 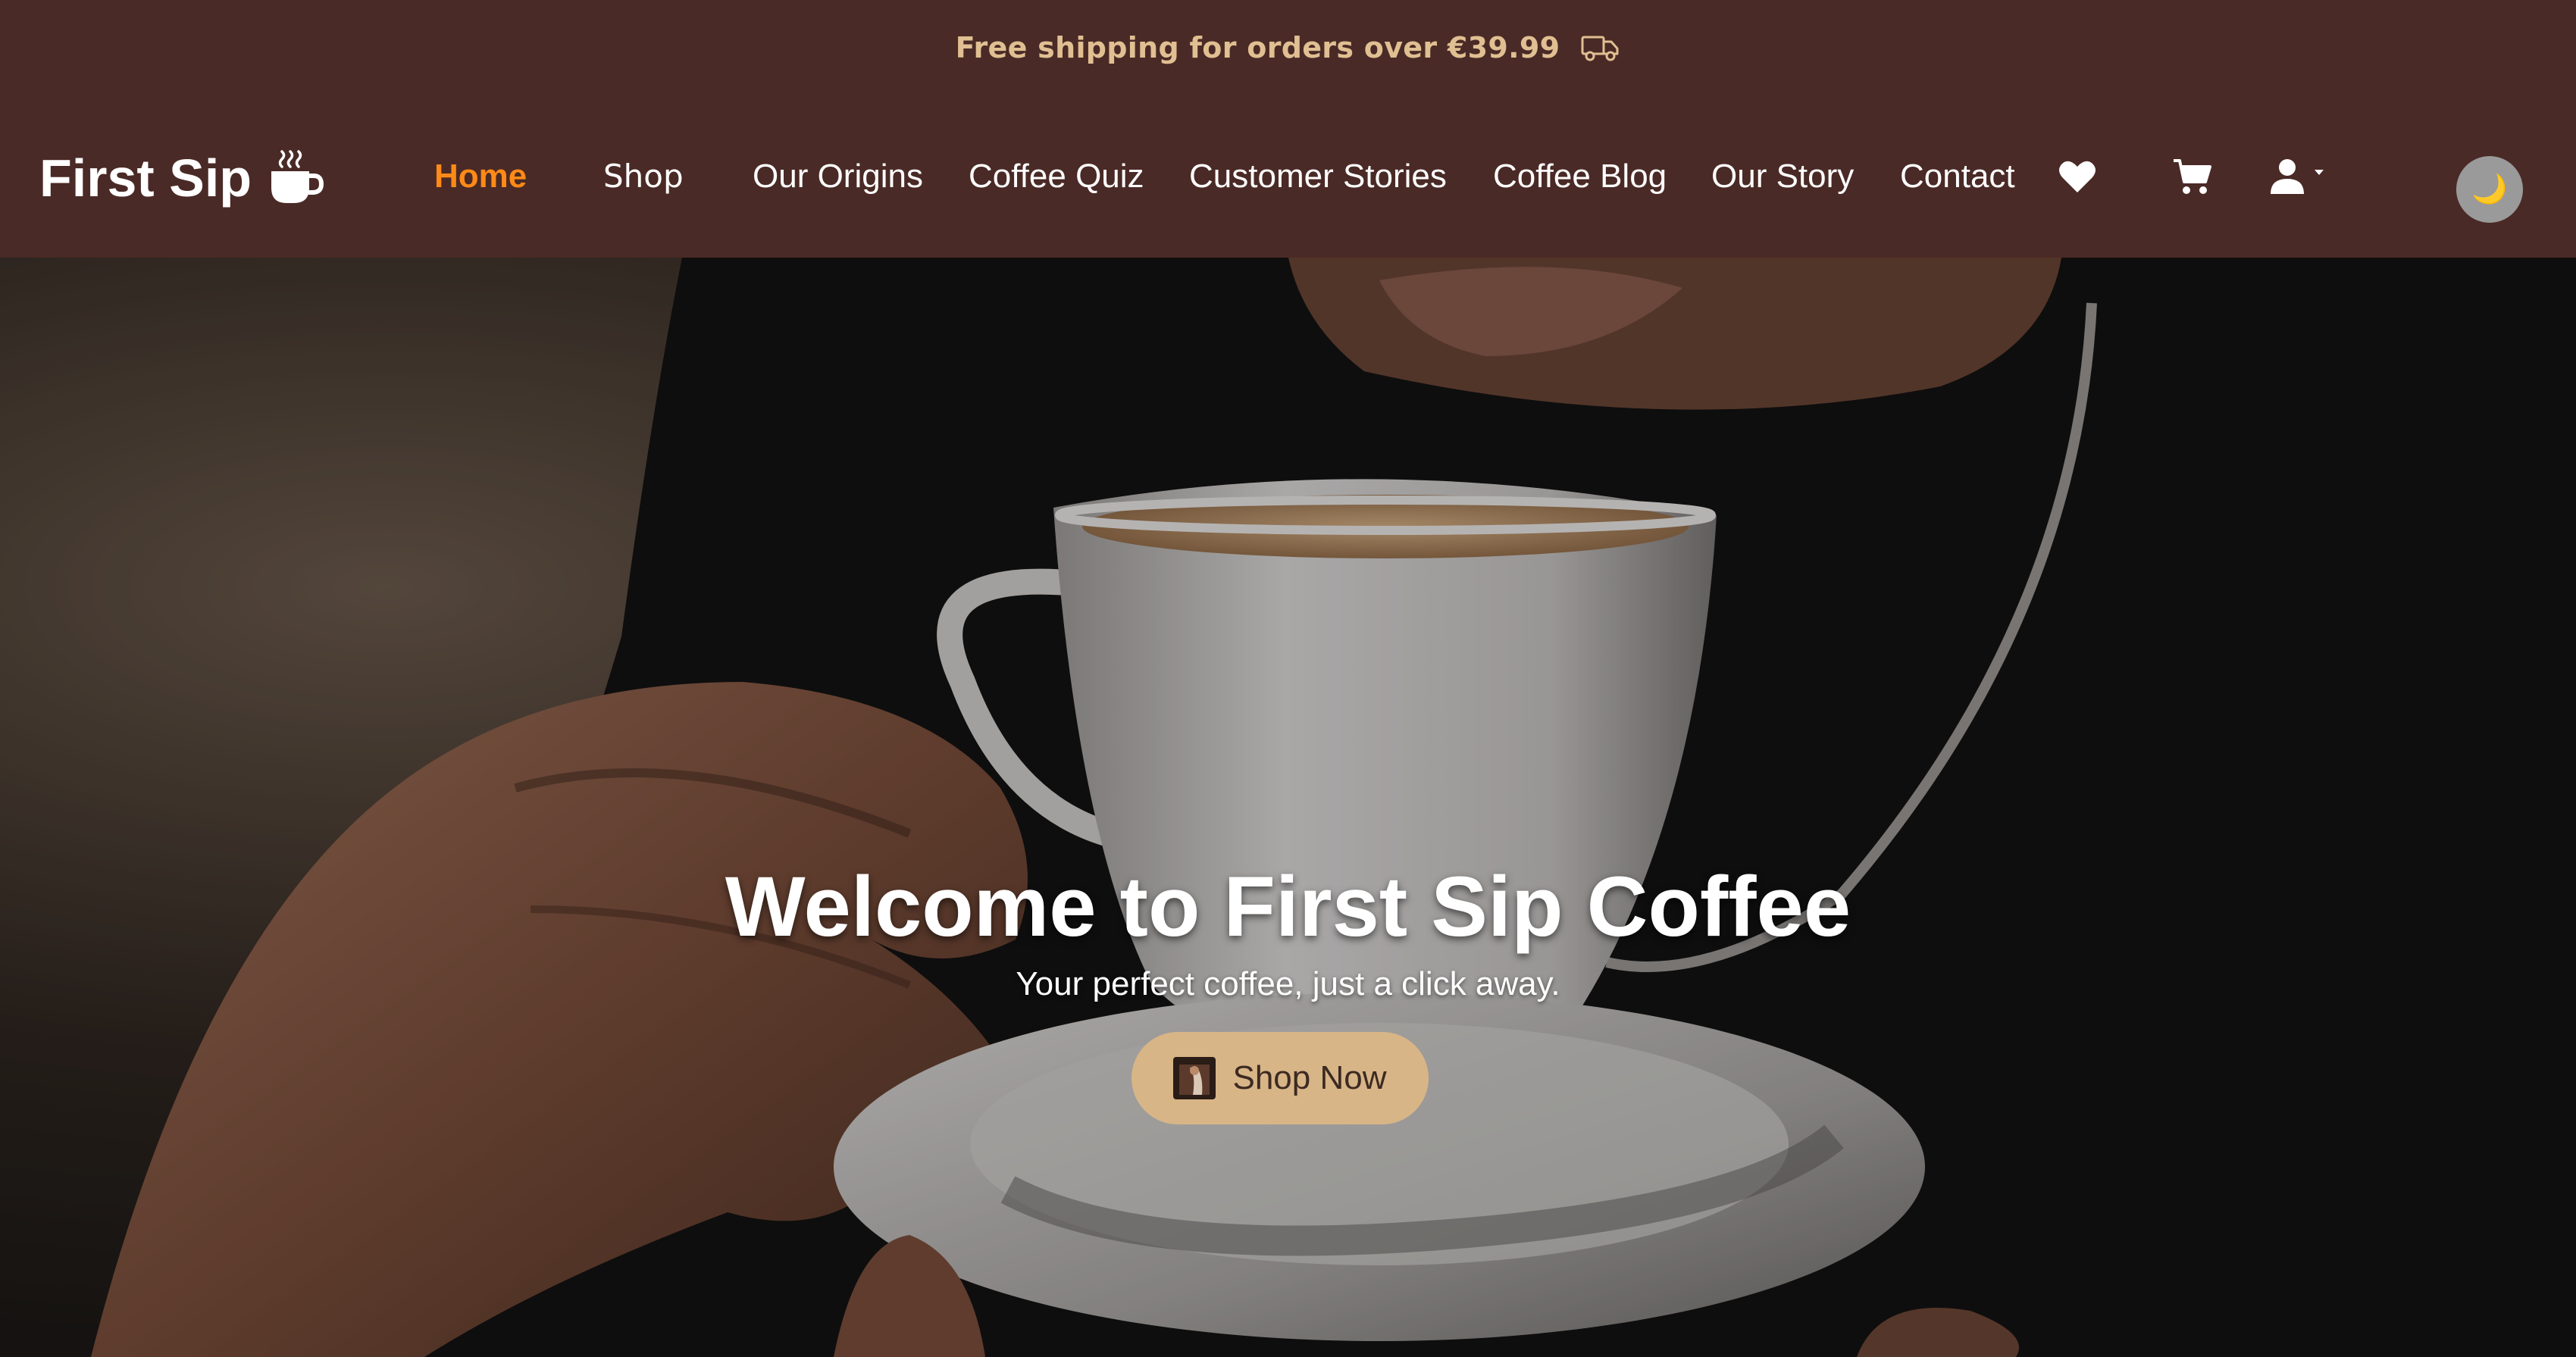 I want to click on cart-icon, so click(x=2193, y=177).